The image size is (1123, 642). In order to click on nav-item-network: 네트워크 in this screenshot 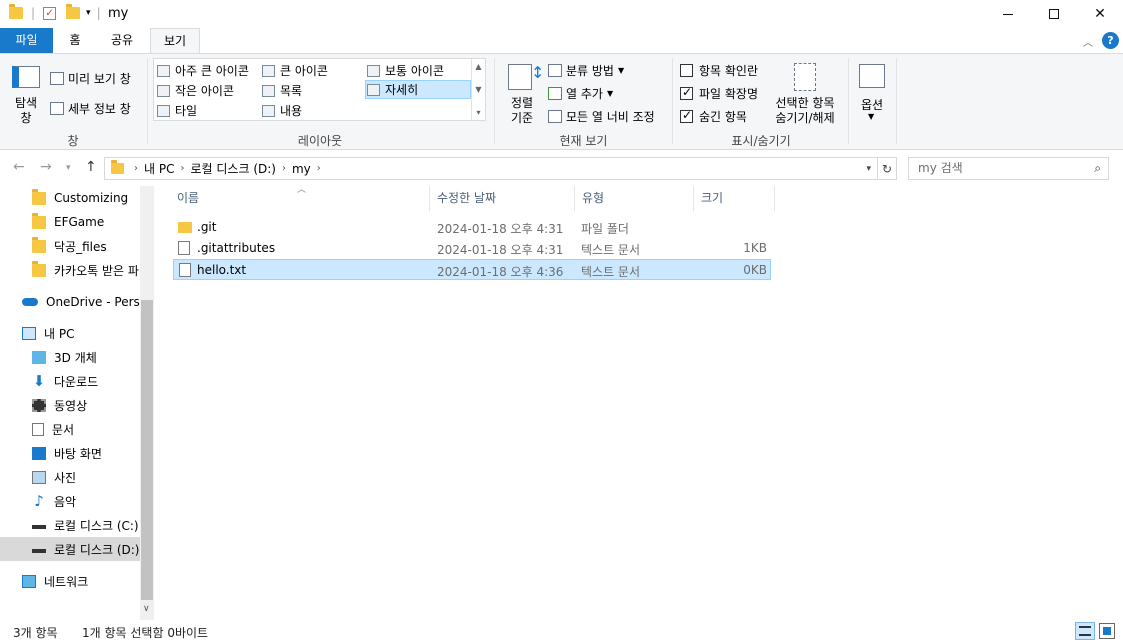, I will do `click(71, 581)`.